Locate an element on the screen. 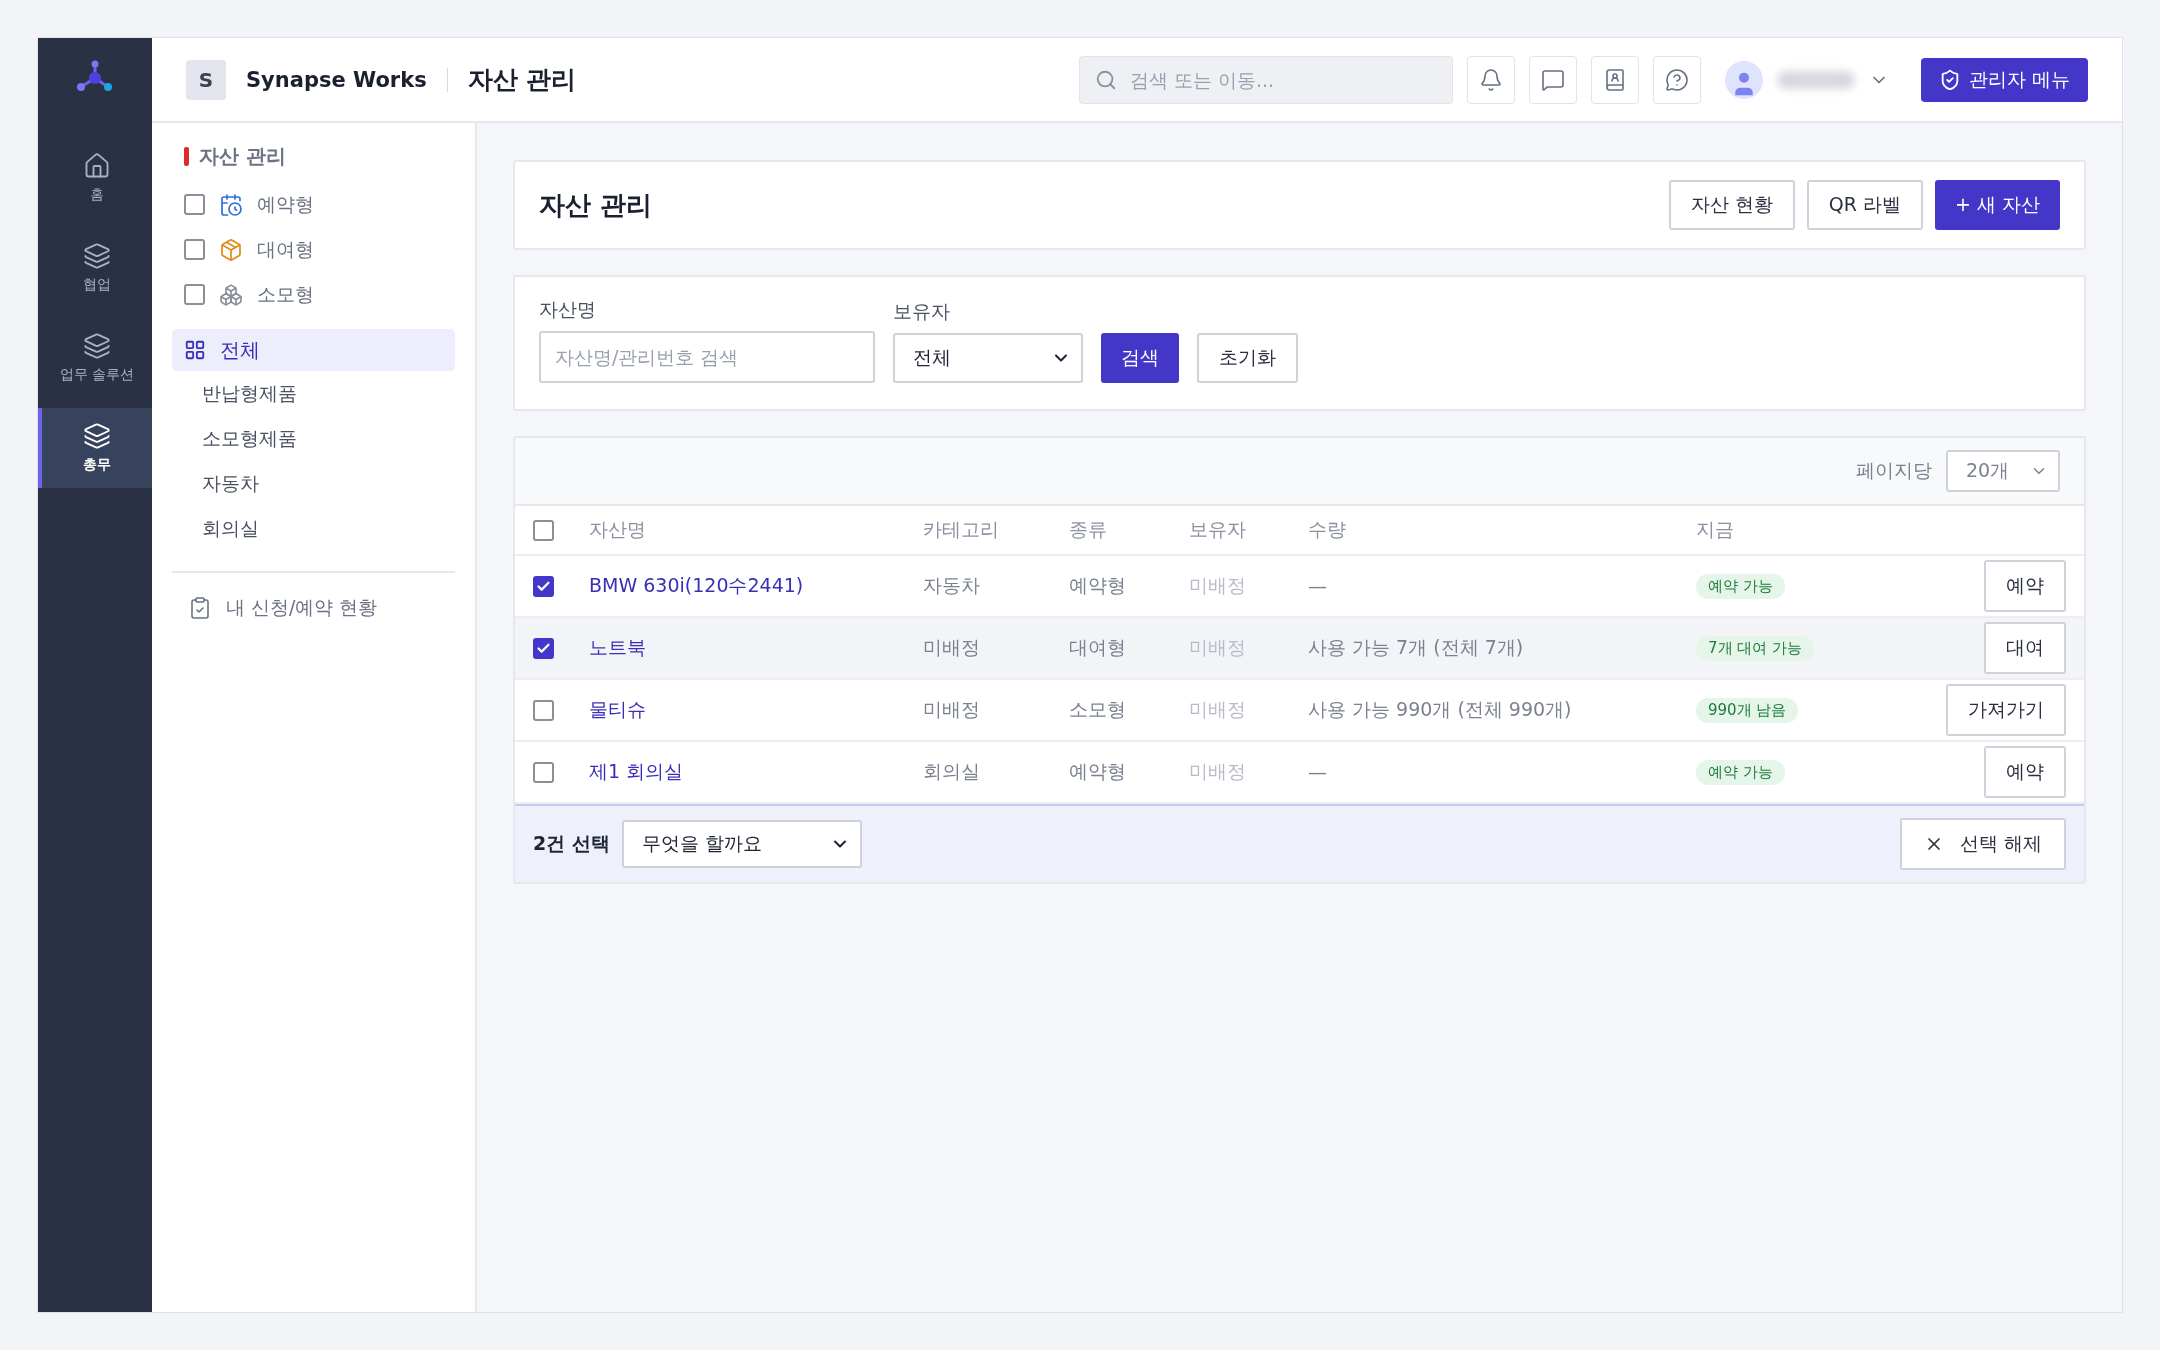 Image resolution: width=2160 pixels, height=1350 pixels. message-button is located at coordinates (1552, 79).